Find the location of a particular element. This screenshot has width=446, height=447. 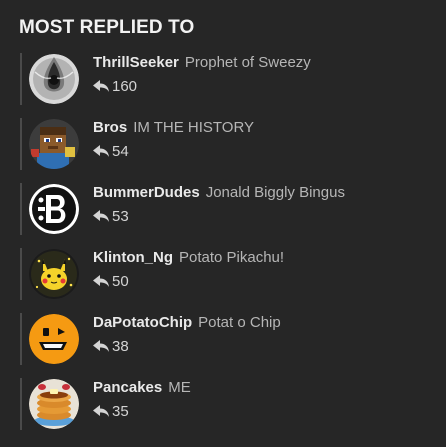

list-item: Pancakes ME 35 is located at coordinates (230, 404).